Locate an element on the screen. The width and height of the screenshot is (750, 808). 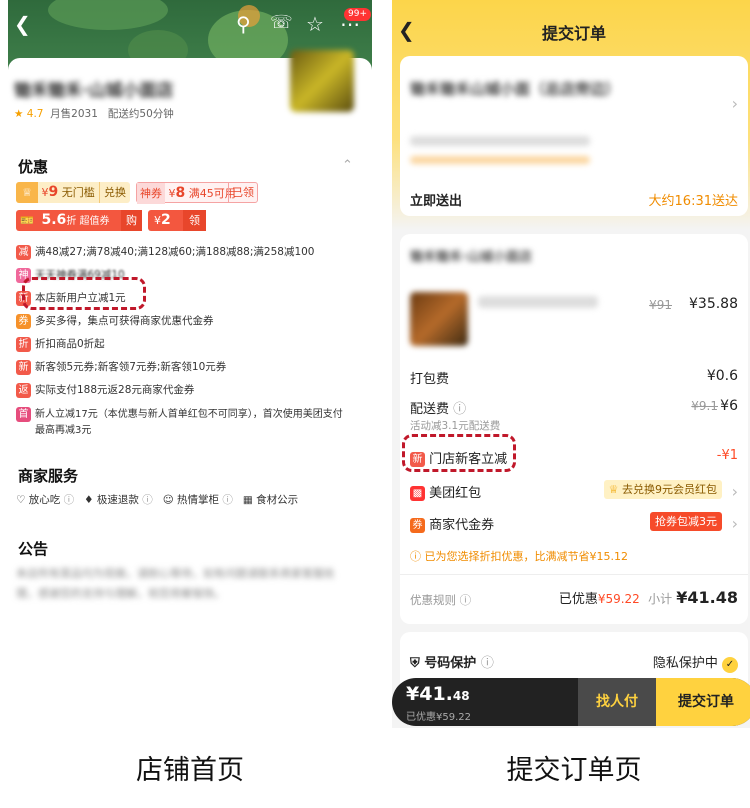
store-title: 锄禾锄禾·山城小面店 is located at coordinates (94, 91).